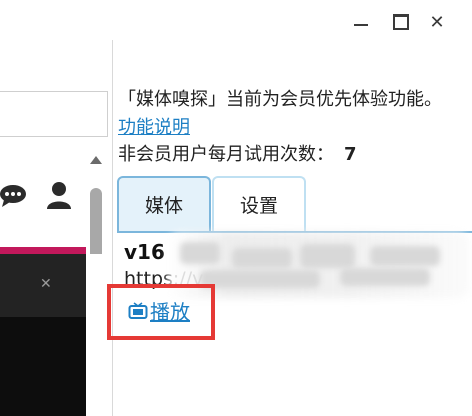 The height and width of the screenshot is (416, 472). What do you see at coordinates (43, 250) in the screenshot?
I see `video-header-strip` at bounding box center [43, 250].